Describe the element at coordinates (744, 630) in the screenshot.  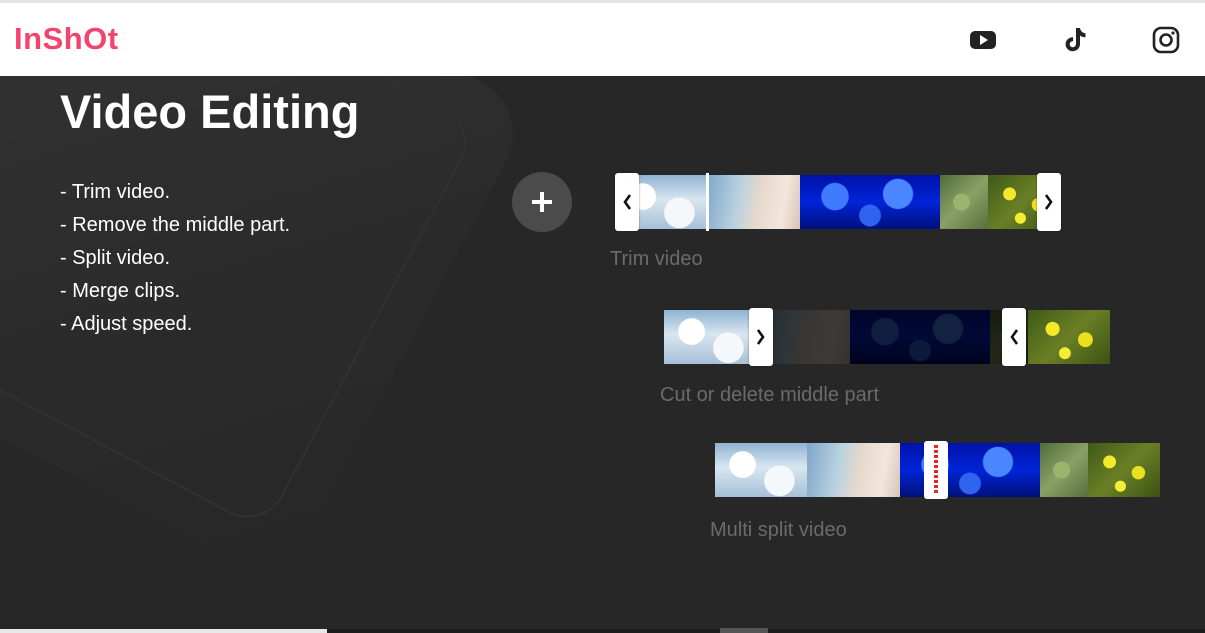
I see `carousel-indicator` at that location.